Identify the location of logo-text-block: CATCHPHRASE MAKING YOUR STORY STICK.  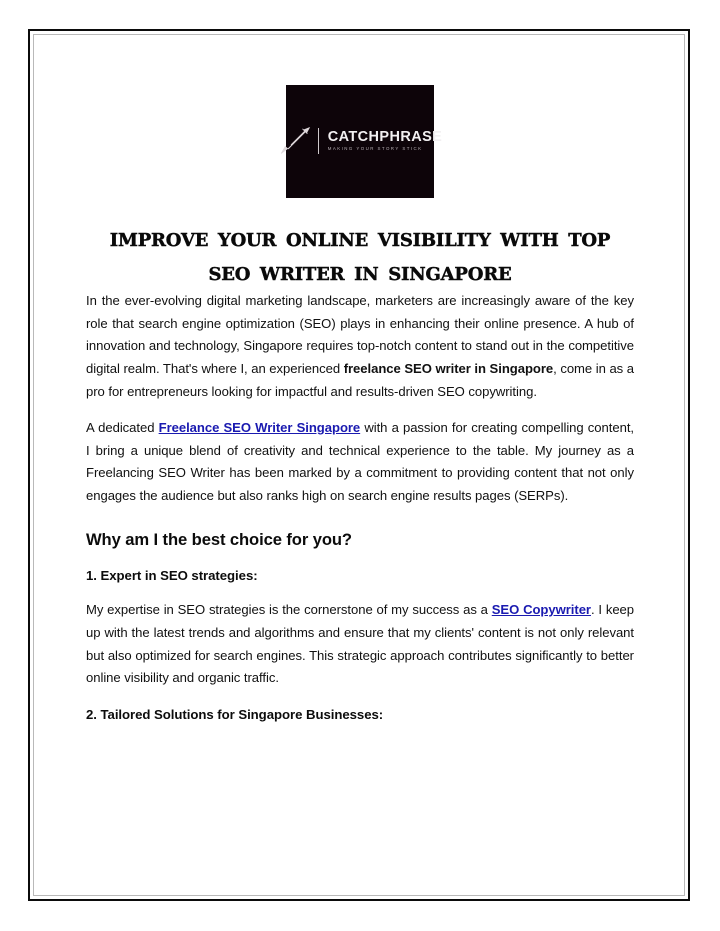
(384, 141).